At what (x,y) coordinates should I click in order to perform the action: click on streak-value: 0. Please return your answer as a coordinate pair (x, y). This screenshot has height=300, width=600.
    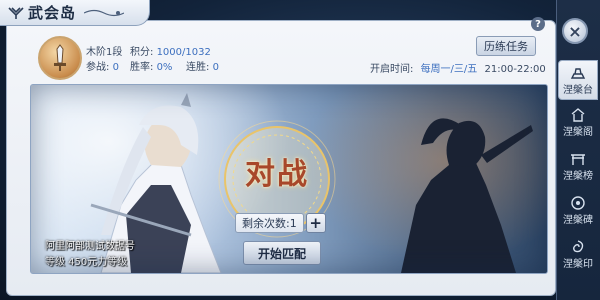
    Looking at the image, I should click on (215, 67).